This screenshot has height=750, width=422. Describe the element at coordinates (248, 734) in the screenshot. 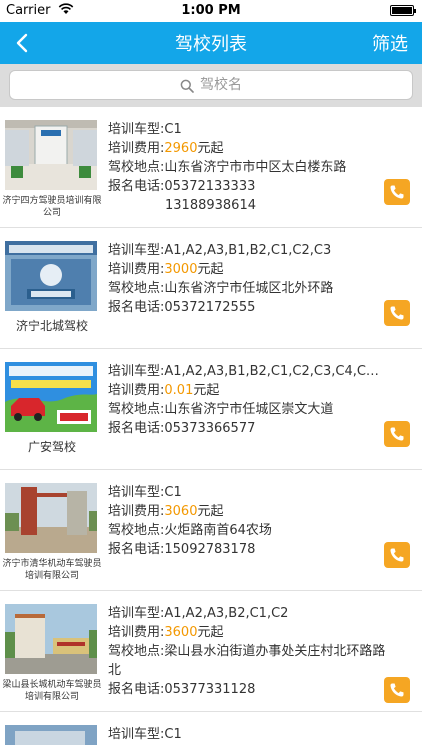

I see `school-info: 培训车型:C1` at that location.